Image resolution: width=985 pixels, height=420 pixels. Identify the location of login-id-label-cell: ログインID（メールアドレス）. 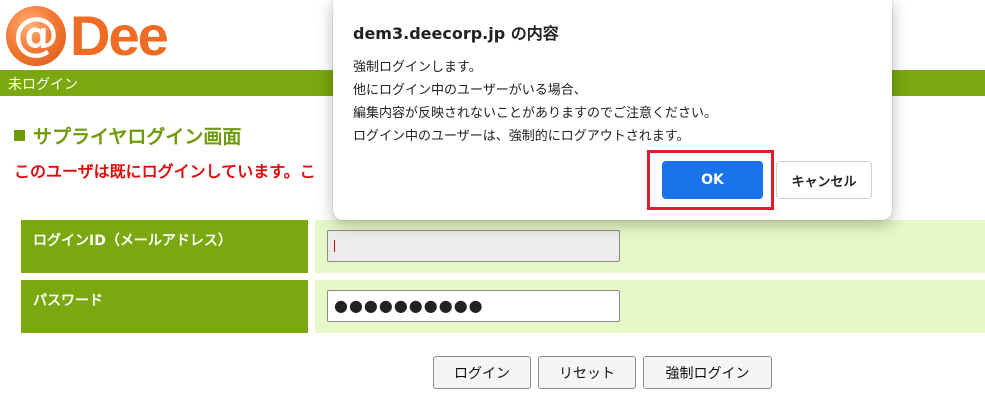
(164, 246).